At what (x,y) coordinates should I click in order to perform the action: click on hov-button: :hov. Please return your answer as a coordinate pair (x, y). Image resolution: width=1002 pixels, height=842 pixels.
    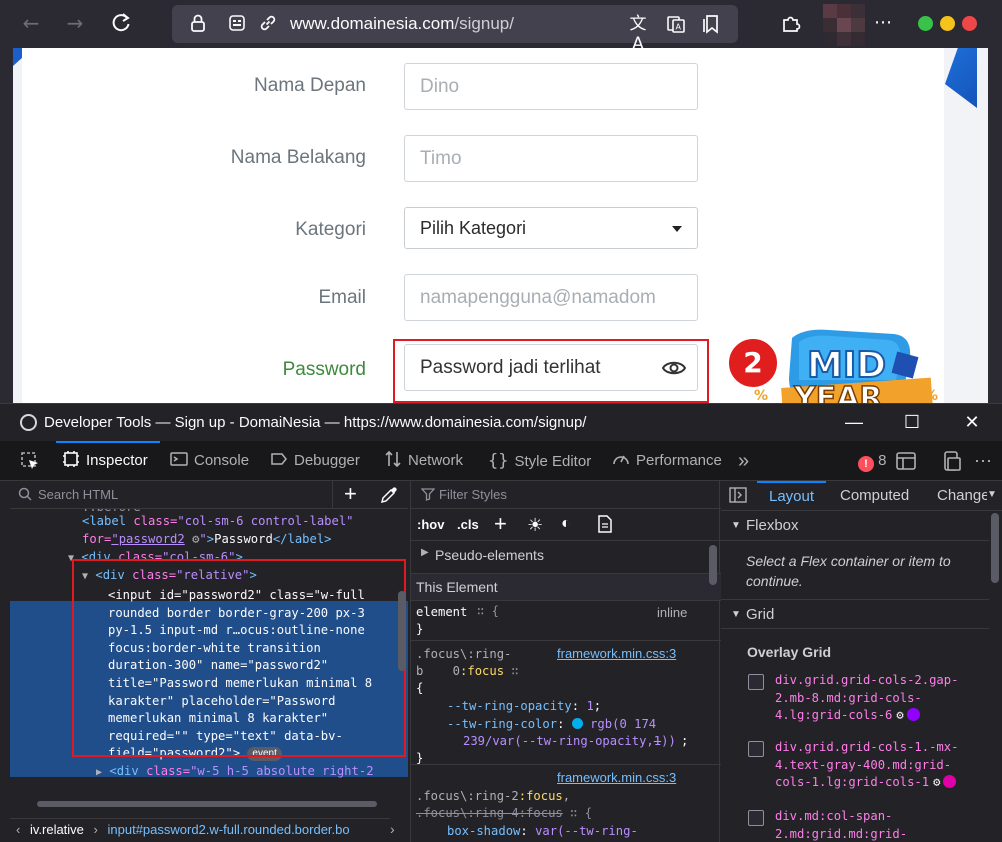
    Looking at the image, I should click on (430, 524).